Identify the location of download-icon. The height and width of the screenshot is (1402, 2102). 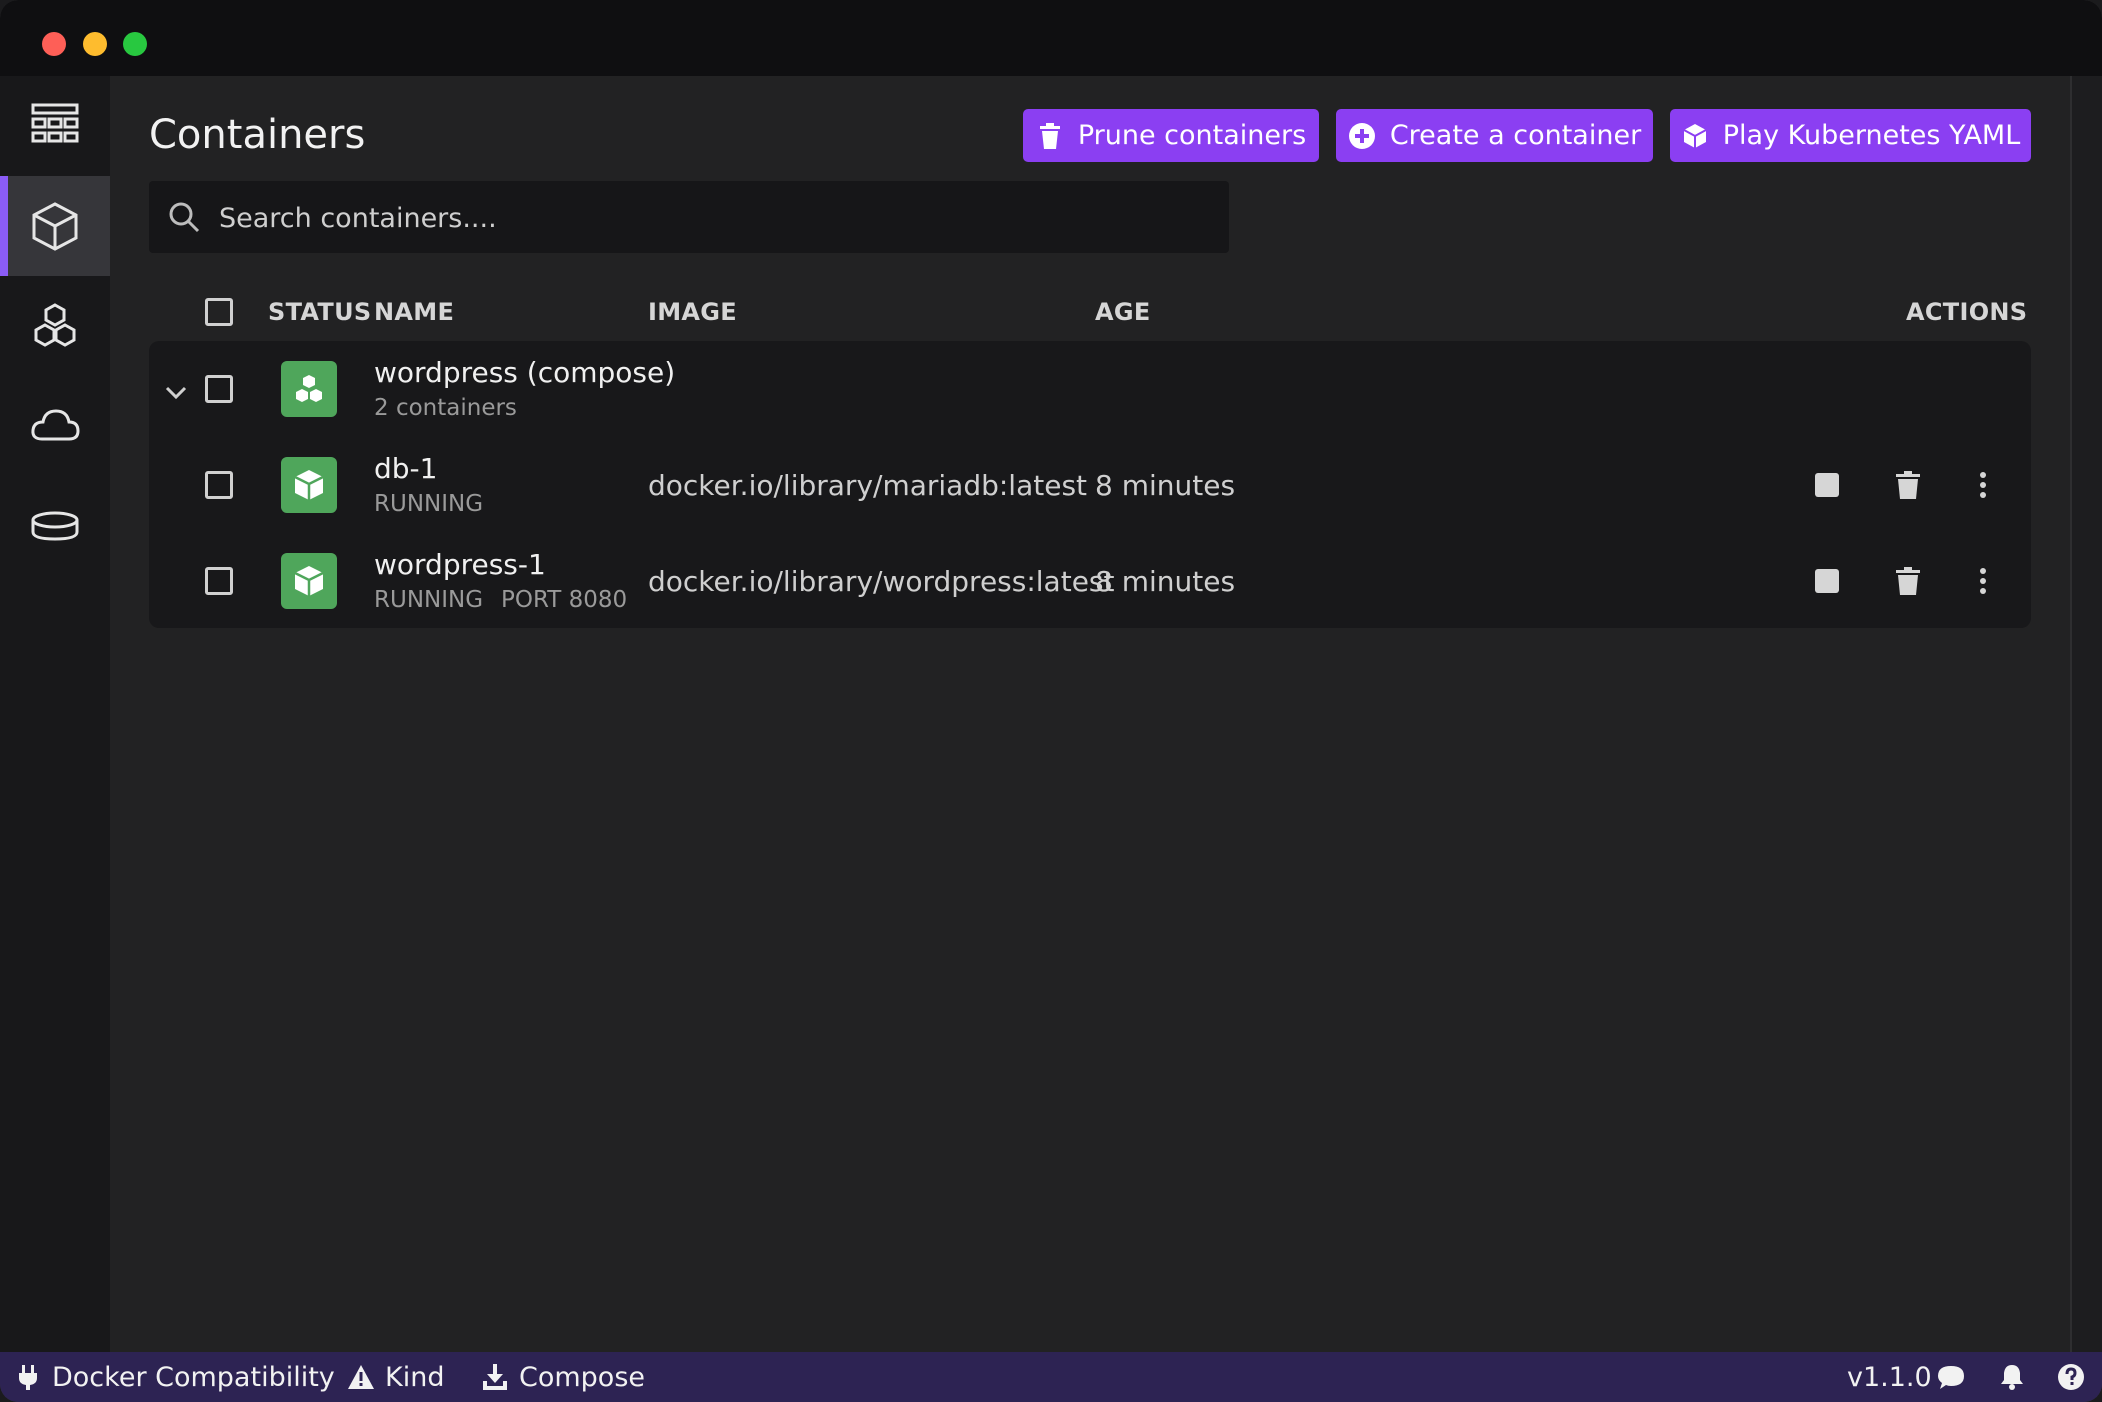
(495, 1377).